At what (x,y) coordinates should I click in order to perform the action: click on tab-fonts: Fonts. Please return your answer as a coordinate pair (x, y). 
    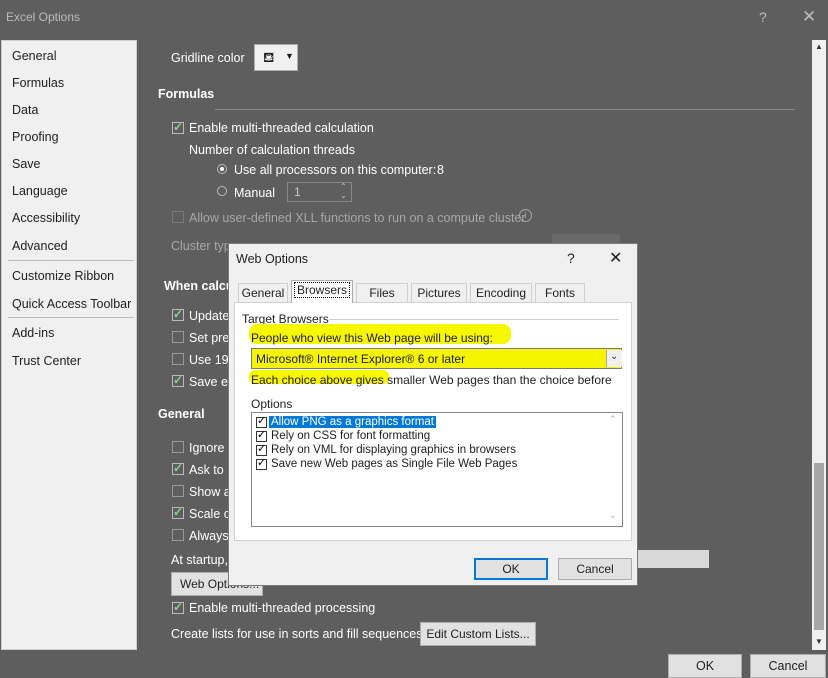
    Looking at the image, I should click on (560, 292).